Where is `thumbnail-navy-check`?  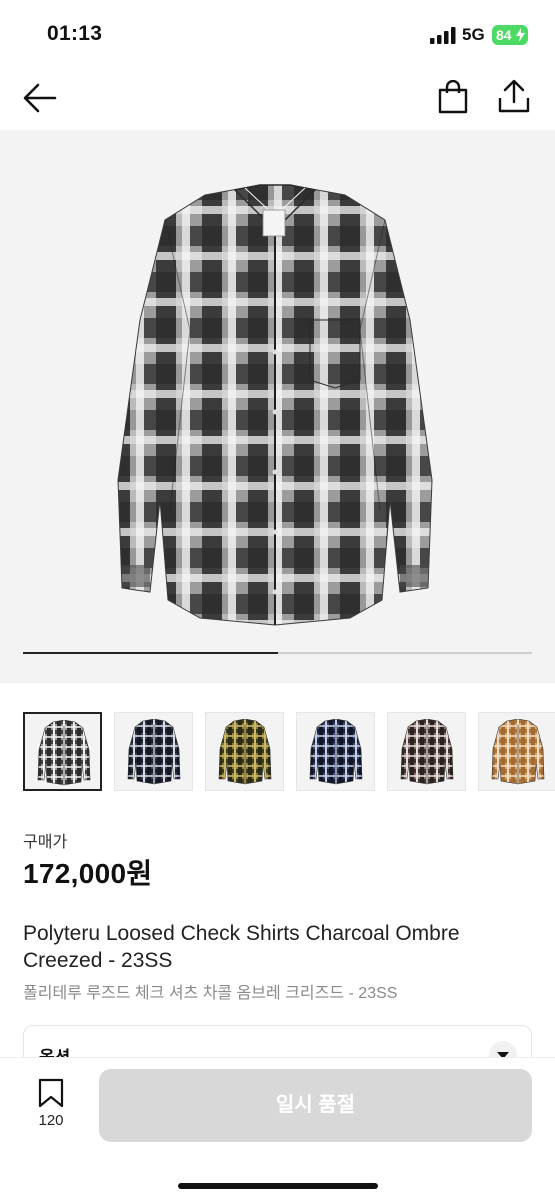
thumbnail-navy-check is located at coordinates (153, 751).